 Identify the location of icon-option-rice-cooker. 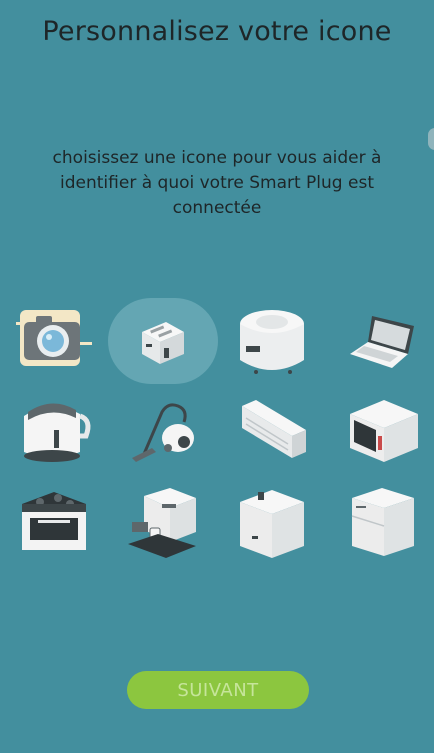
(273, 341).